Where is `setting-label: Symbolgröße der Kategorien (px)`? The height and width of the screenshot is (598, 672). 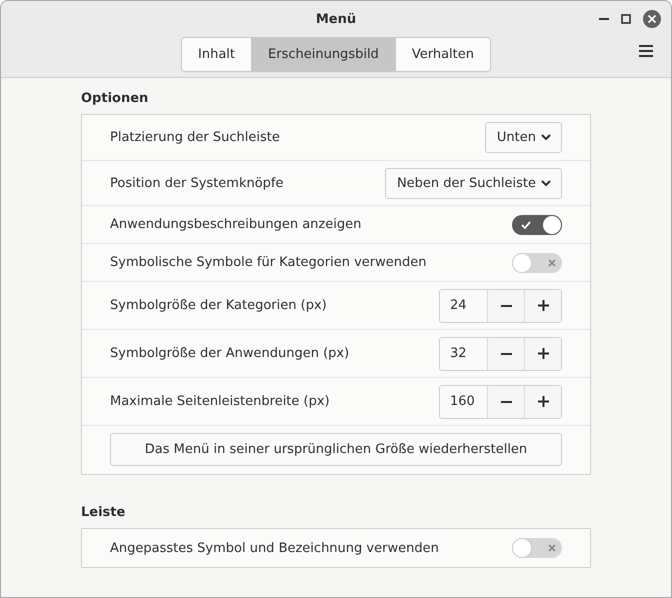
setting-label: Symbolgröße der Kategorien (px) is located at coordinates (218, 305).